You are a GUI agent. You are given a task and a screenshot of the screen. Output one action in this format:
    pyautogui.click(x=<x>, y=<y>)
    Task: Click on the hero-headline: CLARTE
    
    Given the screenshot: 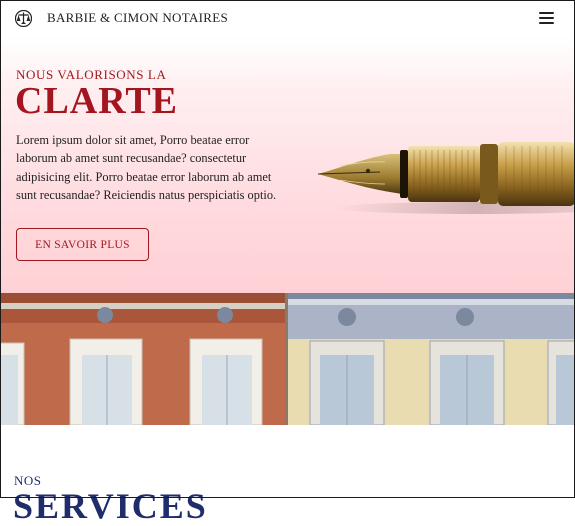 What is the action you would take?
    pyautogui.click(x=97, y=101)
    